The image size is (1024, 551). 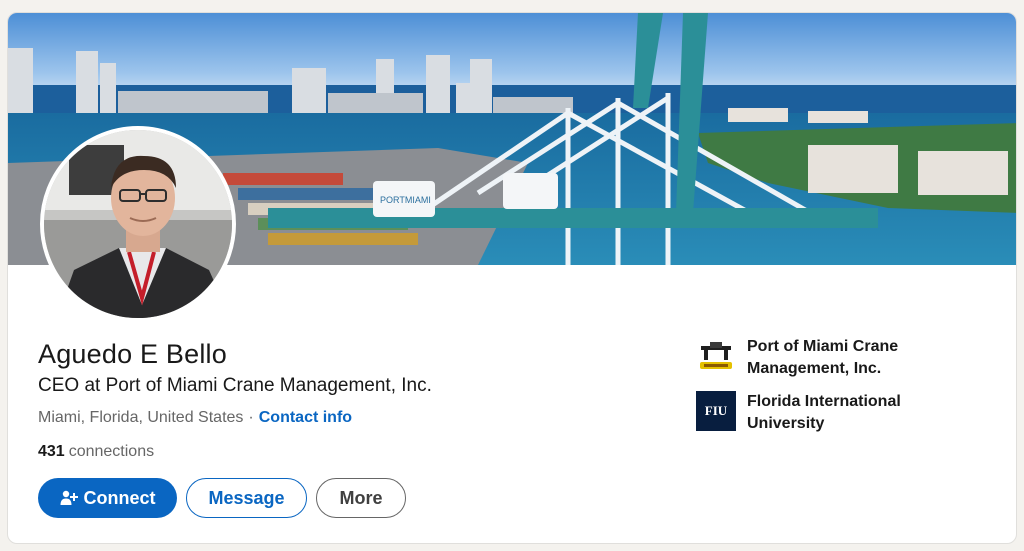 What do you see at coordinates (51, 451) in the screenshot?
I see `connections-number: 431` at bounding box center [51, 451].